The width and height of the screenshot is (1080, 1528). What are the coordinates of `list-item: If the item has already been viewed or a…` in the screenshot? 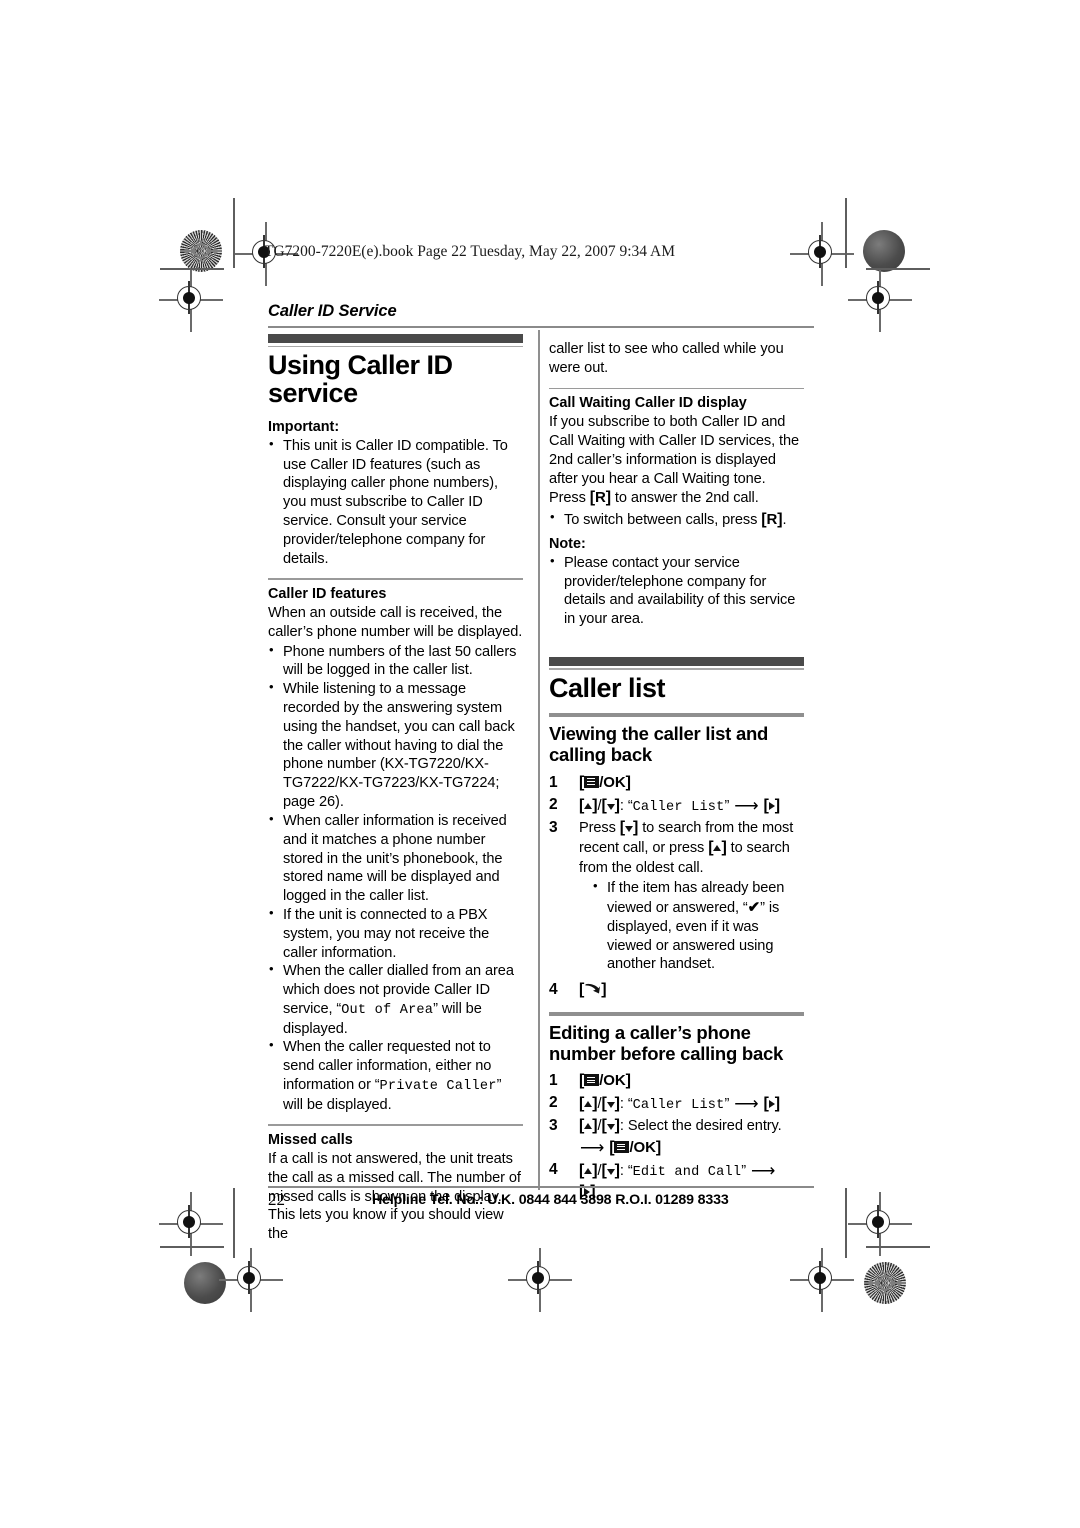 It's located at (698, 926).